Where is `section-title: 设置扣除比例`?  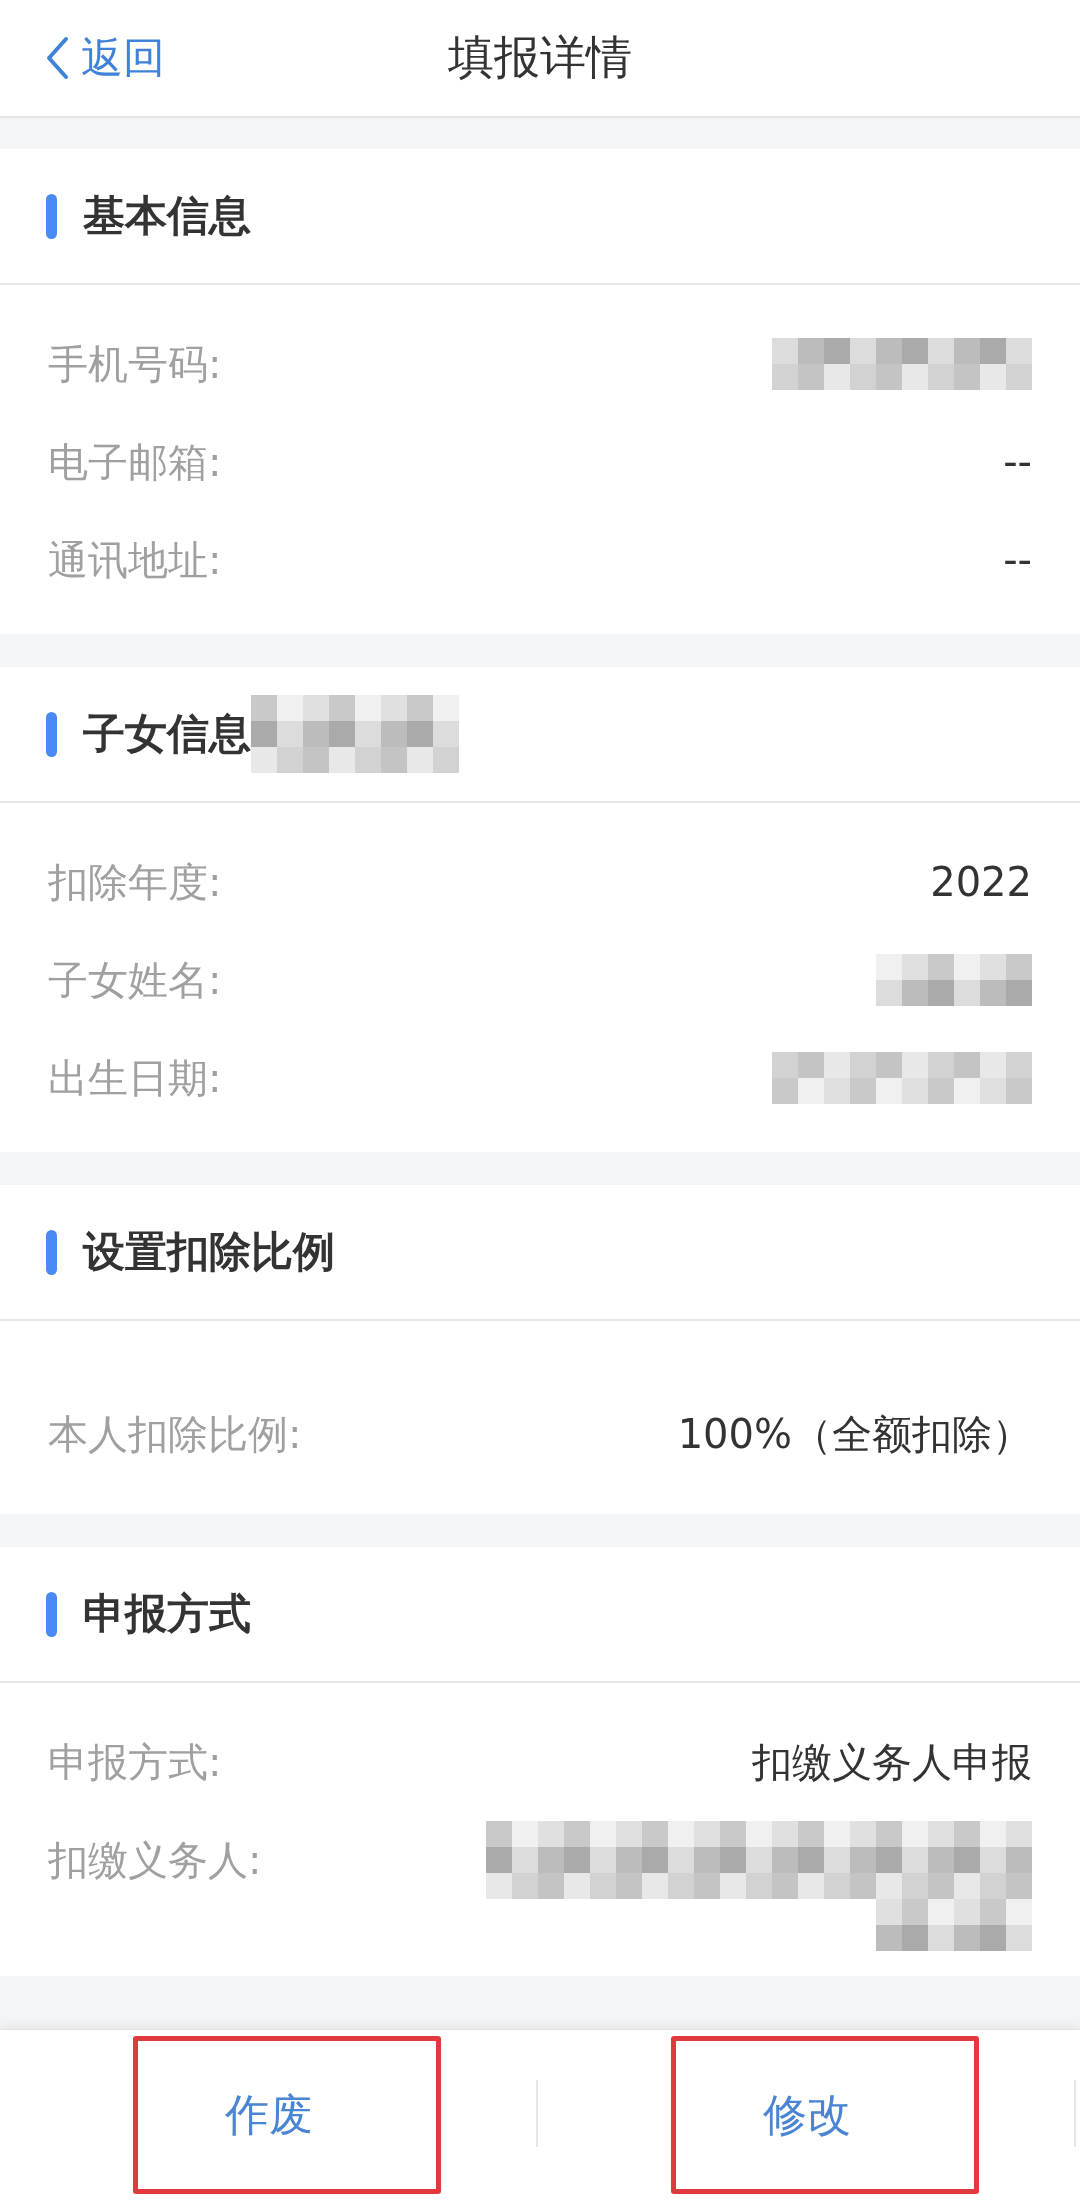 section-title: 设置扣除比例 is located at coordinates (209, 1252).